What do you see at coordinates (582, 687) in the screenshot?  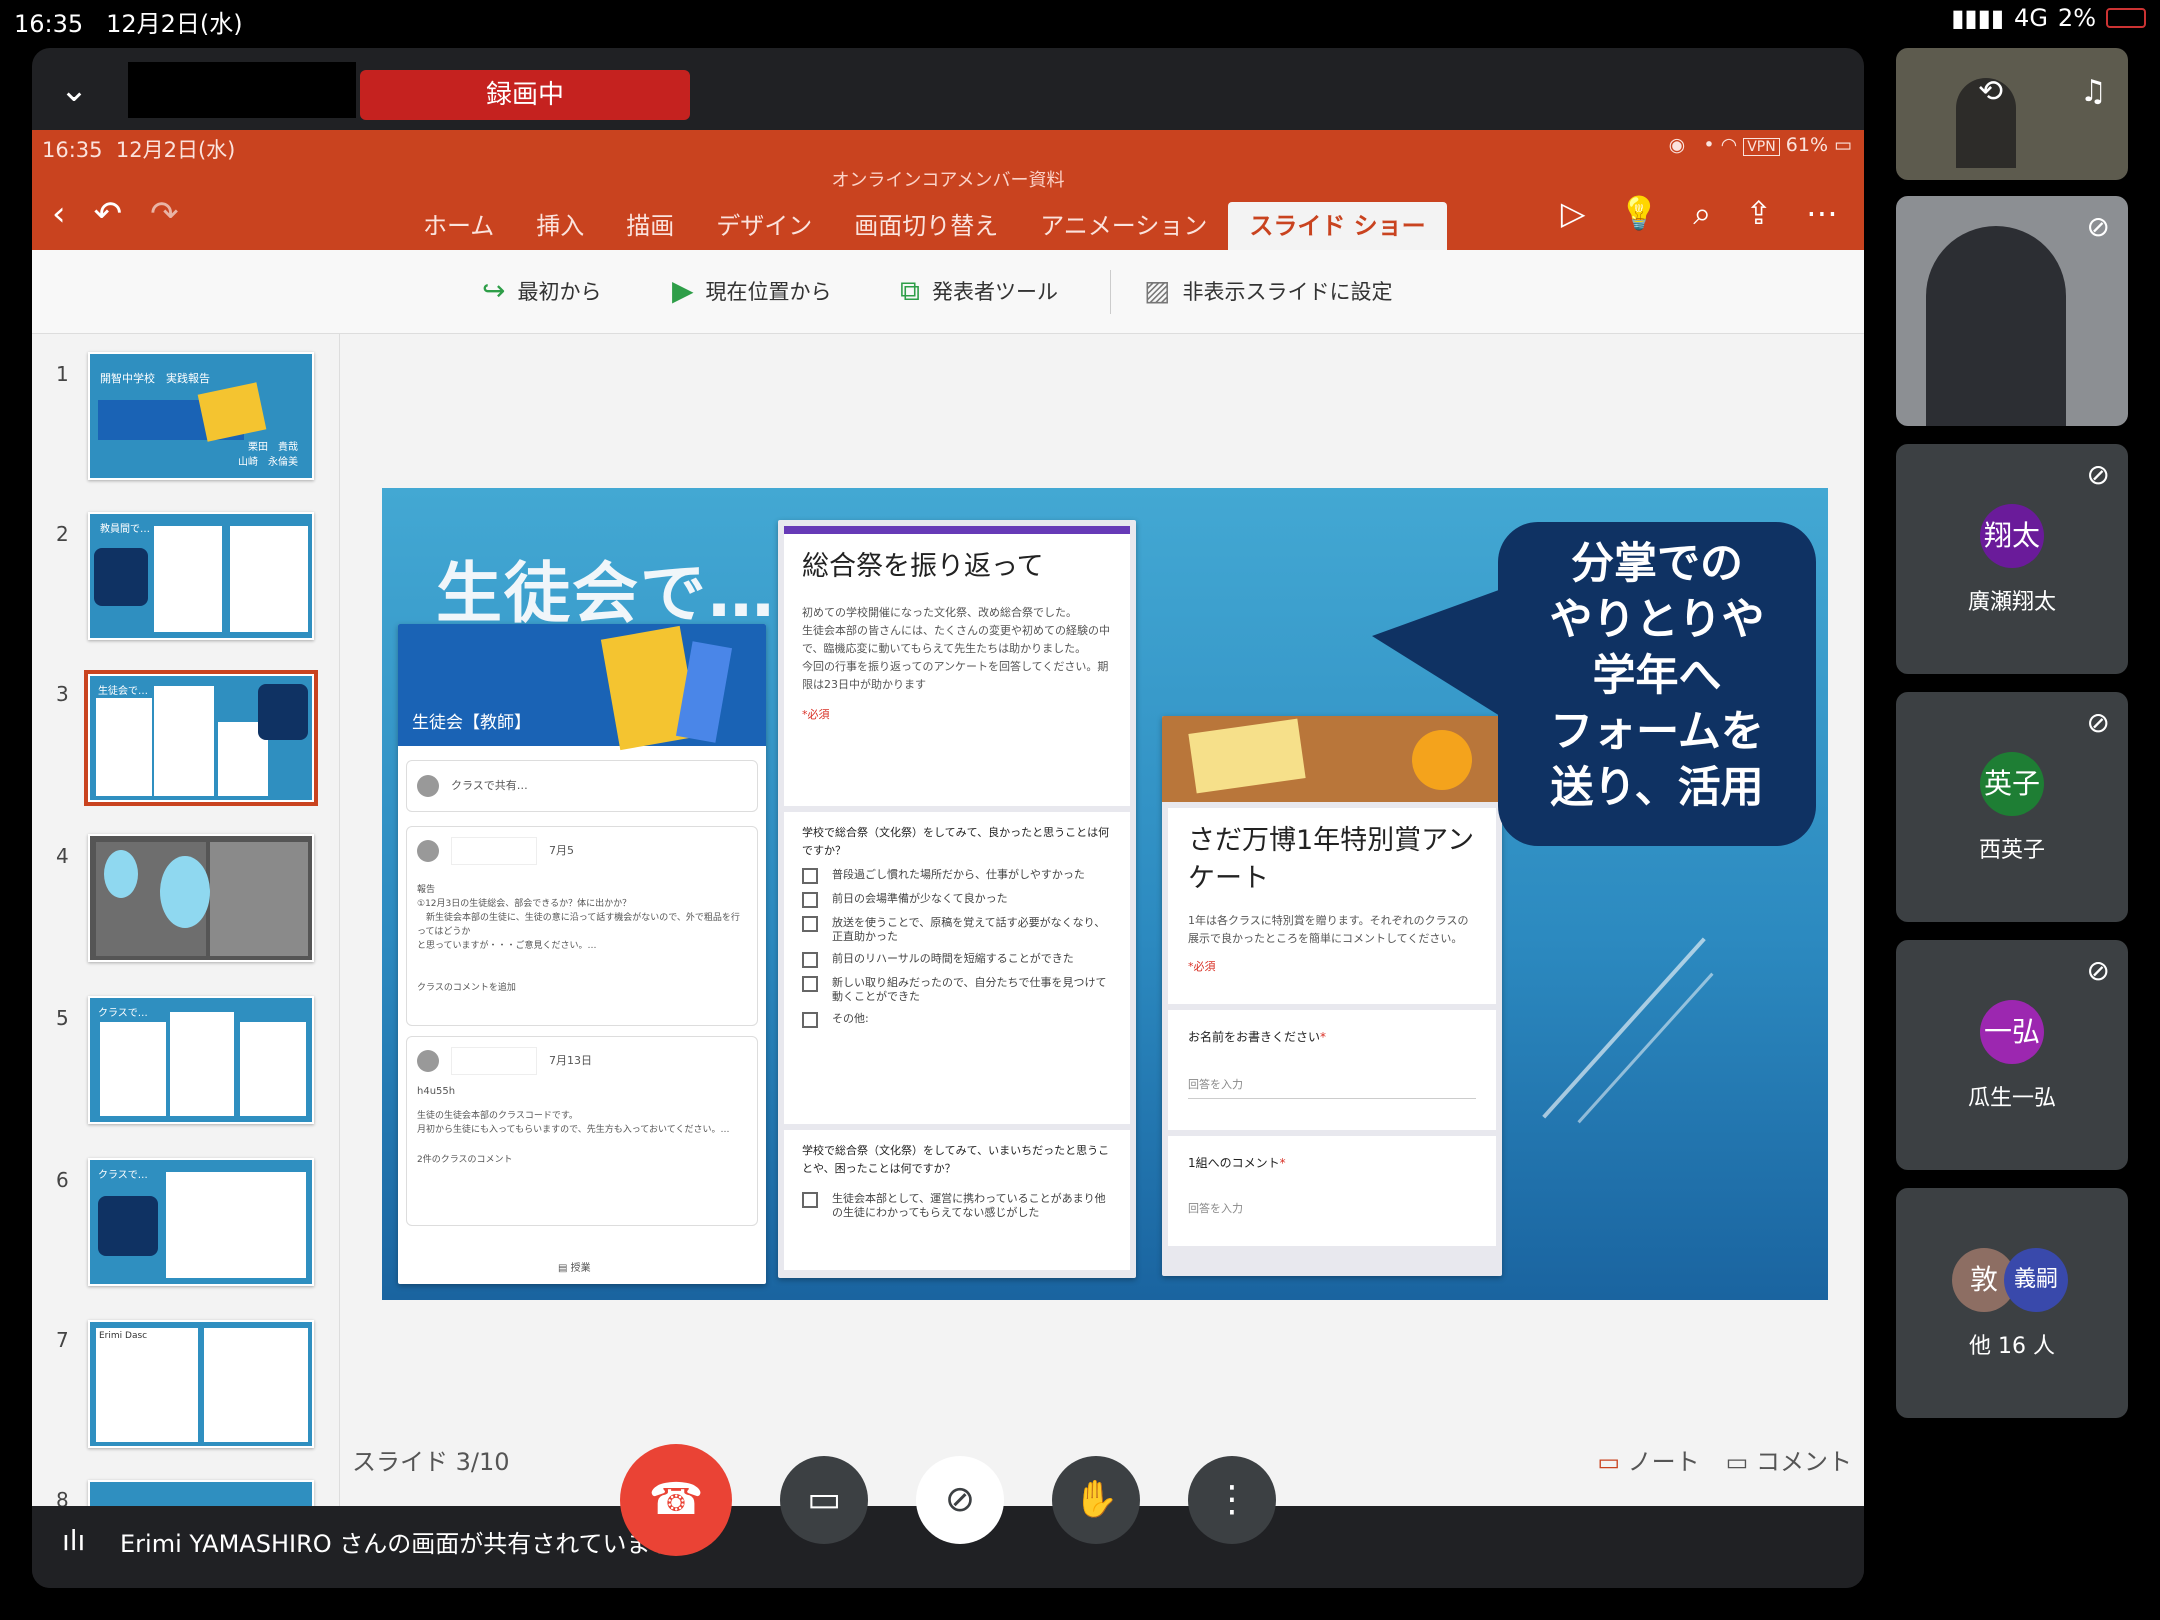 I see `classroom-banner: 生徒会【教師】` at bounding box center [582, 687].